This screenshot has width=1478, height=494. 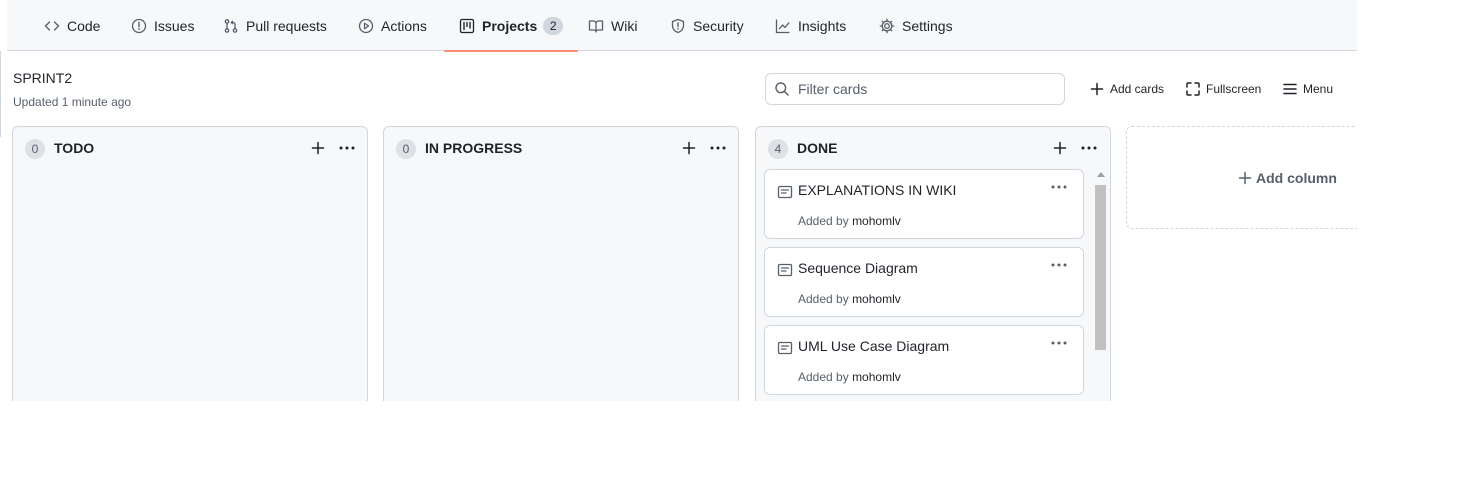 What do you see at coordinates (778, 149) in the screenshot?
I see `column-card-count: 4` at bounding box center [778, 149].